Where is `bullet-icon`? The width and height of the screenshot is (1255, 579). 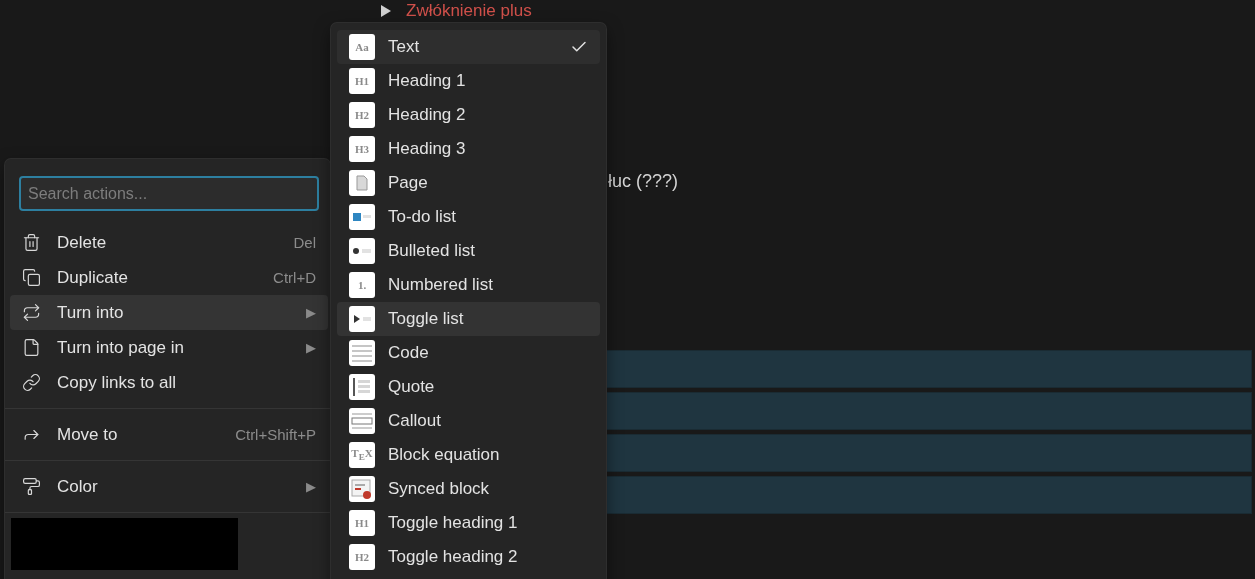
bullet-icon is located at coordinates (362, 251).